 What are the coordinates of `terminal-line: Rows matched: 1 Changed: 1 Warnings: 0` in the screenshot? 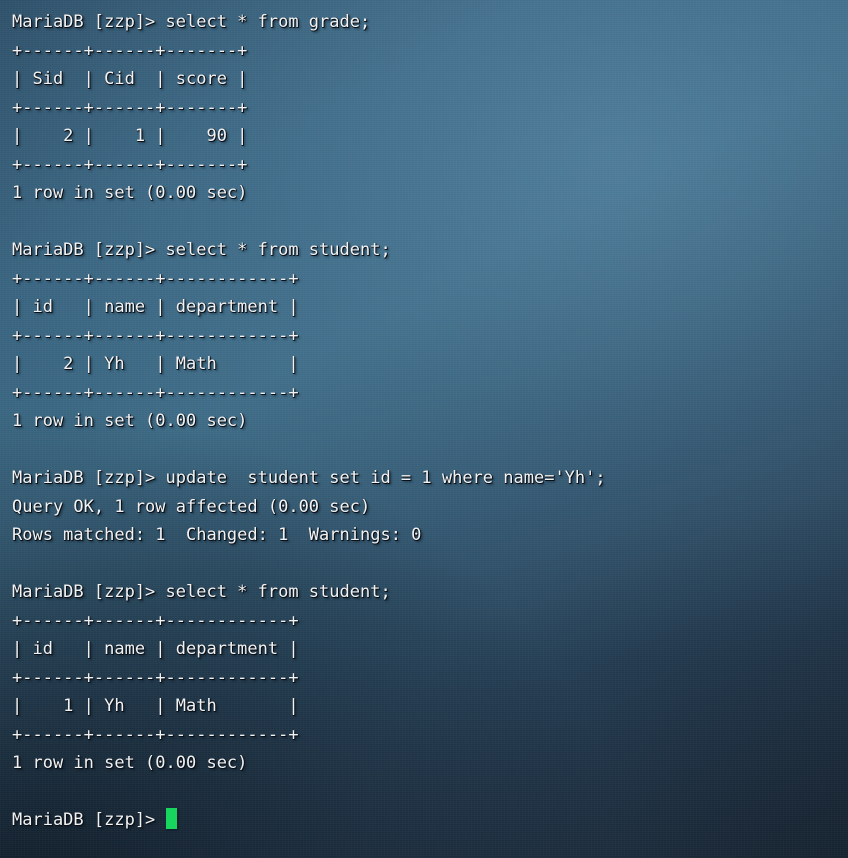 It's located at (217, 535).